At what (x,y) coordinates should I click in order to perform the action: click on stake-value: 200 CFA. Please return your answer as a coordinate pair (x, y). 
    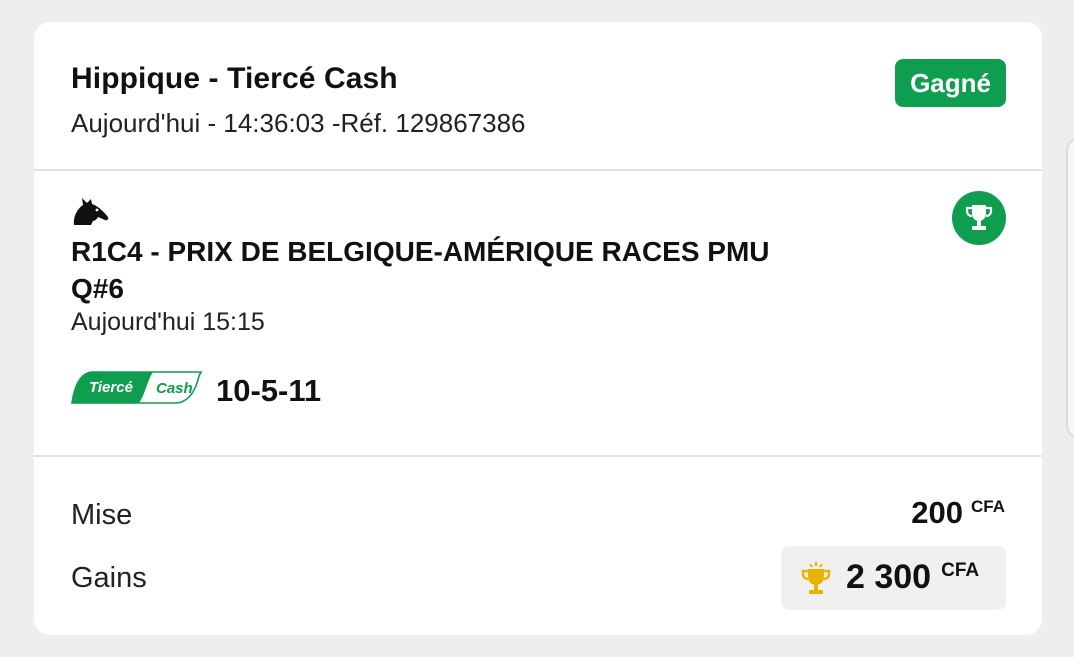
    Looking at the image, I should click on (958, 513).